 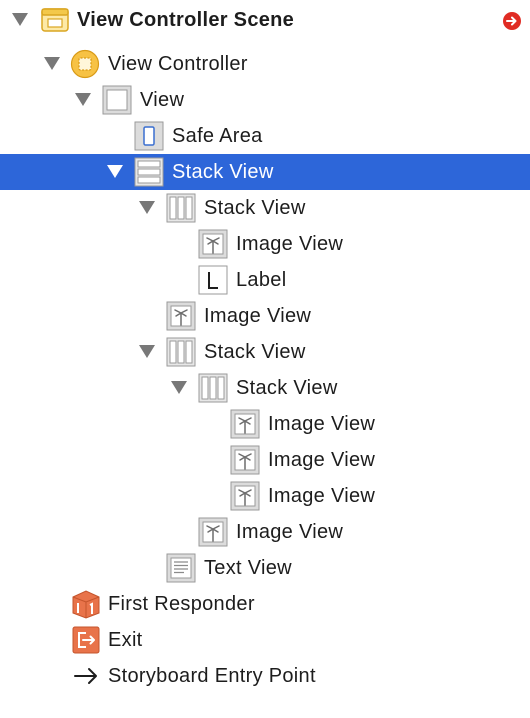 I want to click on outline-row-storyboard-entry-point: Storyboard Entry Point, so click(x=265, y=676).